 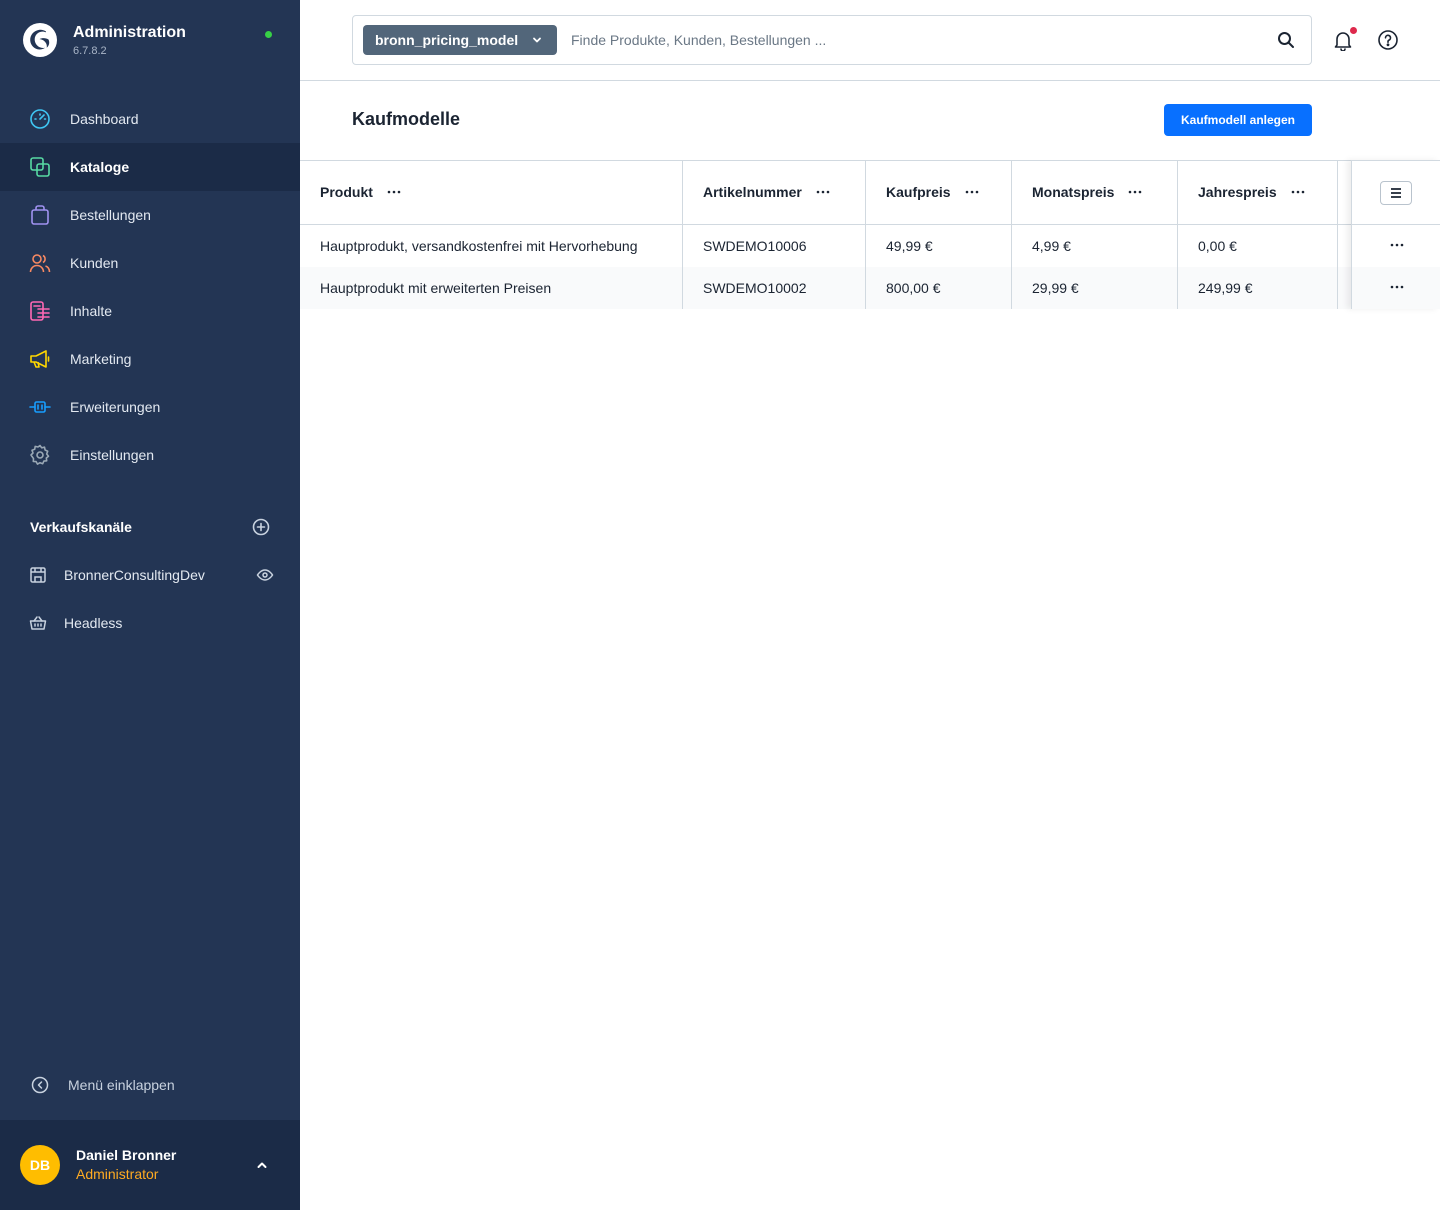 I want to click on cell-article-number: SWDEMO10002, so click(x=755, y=288).